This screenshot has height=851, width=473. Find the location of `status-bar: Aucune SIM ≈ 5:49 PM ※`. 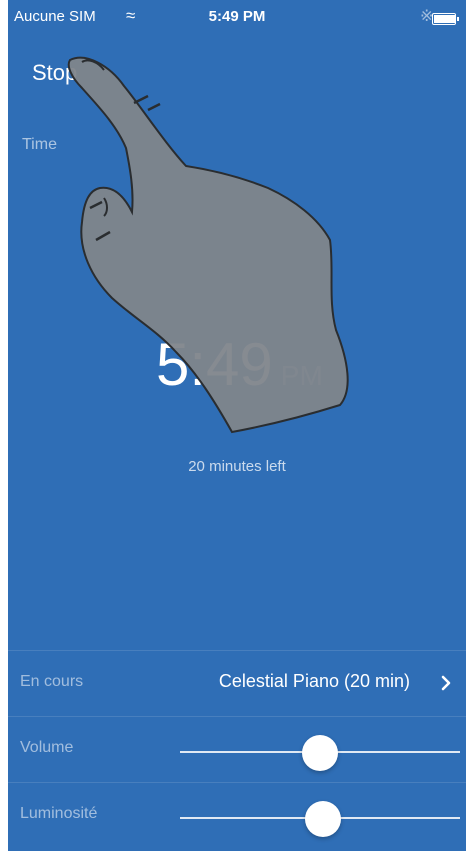

status-bar: Aucune SIM ≈ 5:49 PM ※ is located at coordinates (237, 18).